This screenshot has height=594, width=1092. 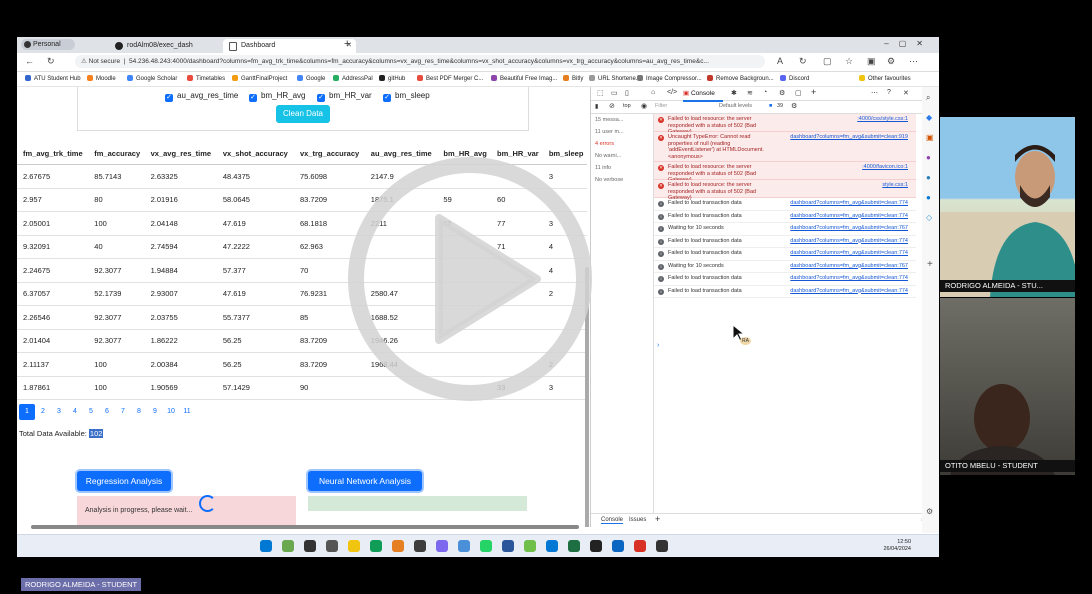 I want to click on column-header: vx_avg_res_time, so click(x=180, y=153).